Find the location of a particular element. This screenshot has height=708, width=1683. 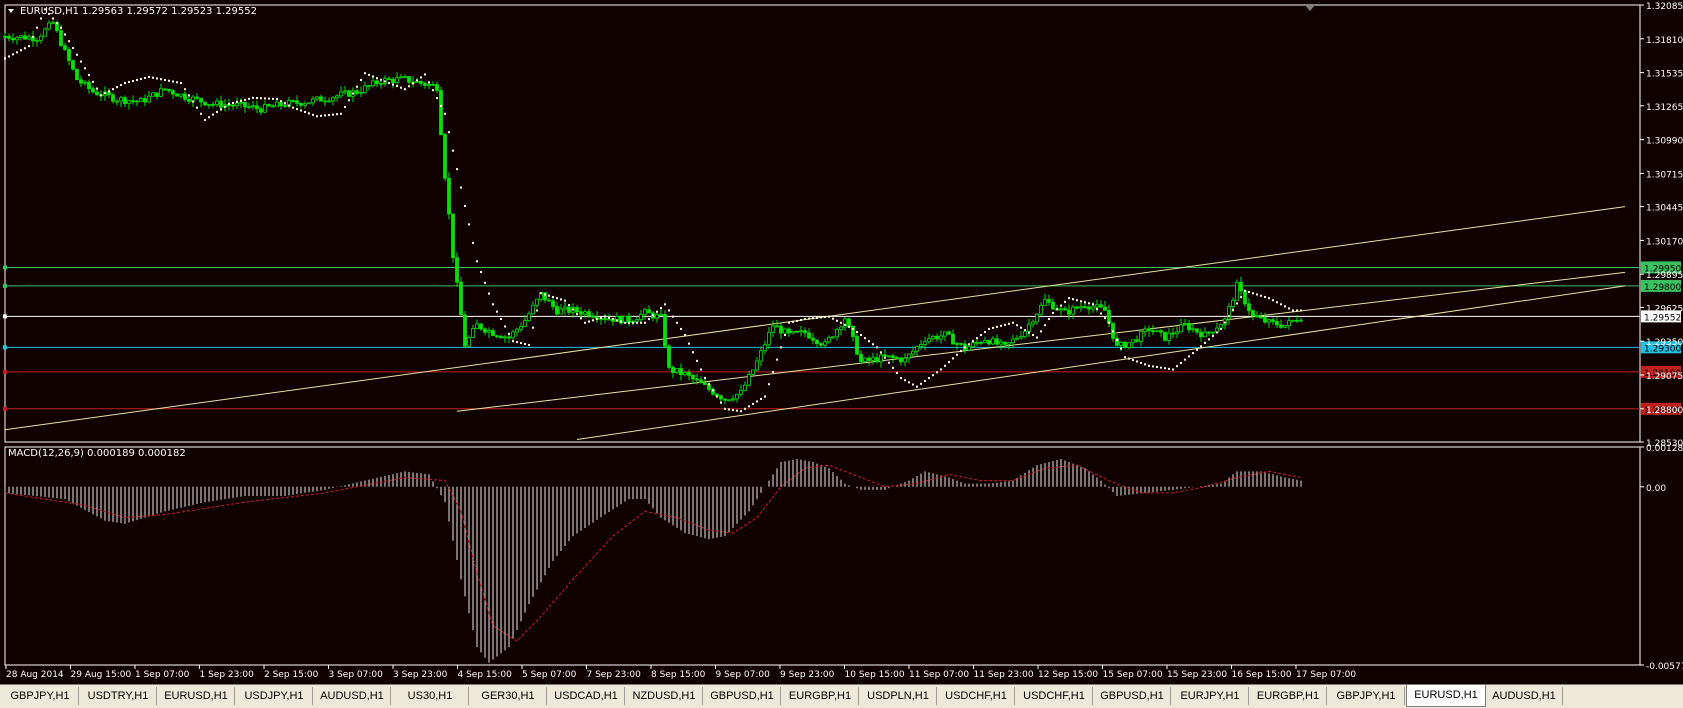

y-tick-label: 1.31535 is located at coordinates (1664, 75).